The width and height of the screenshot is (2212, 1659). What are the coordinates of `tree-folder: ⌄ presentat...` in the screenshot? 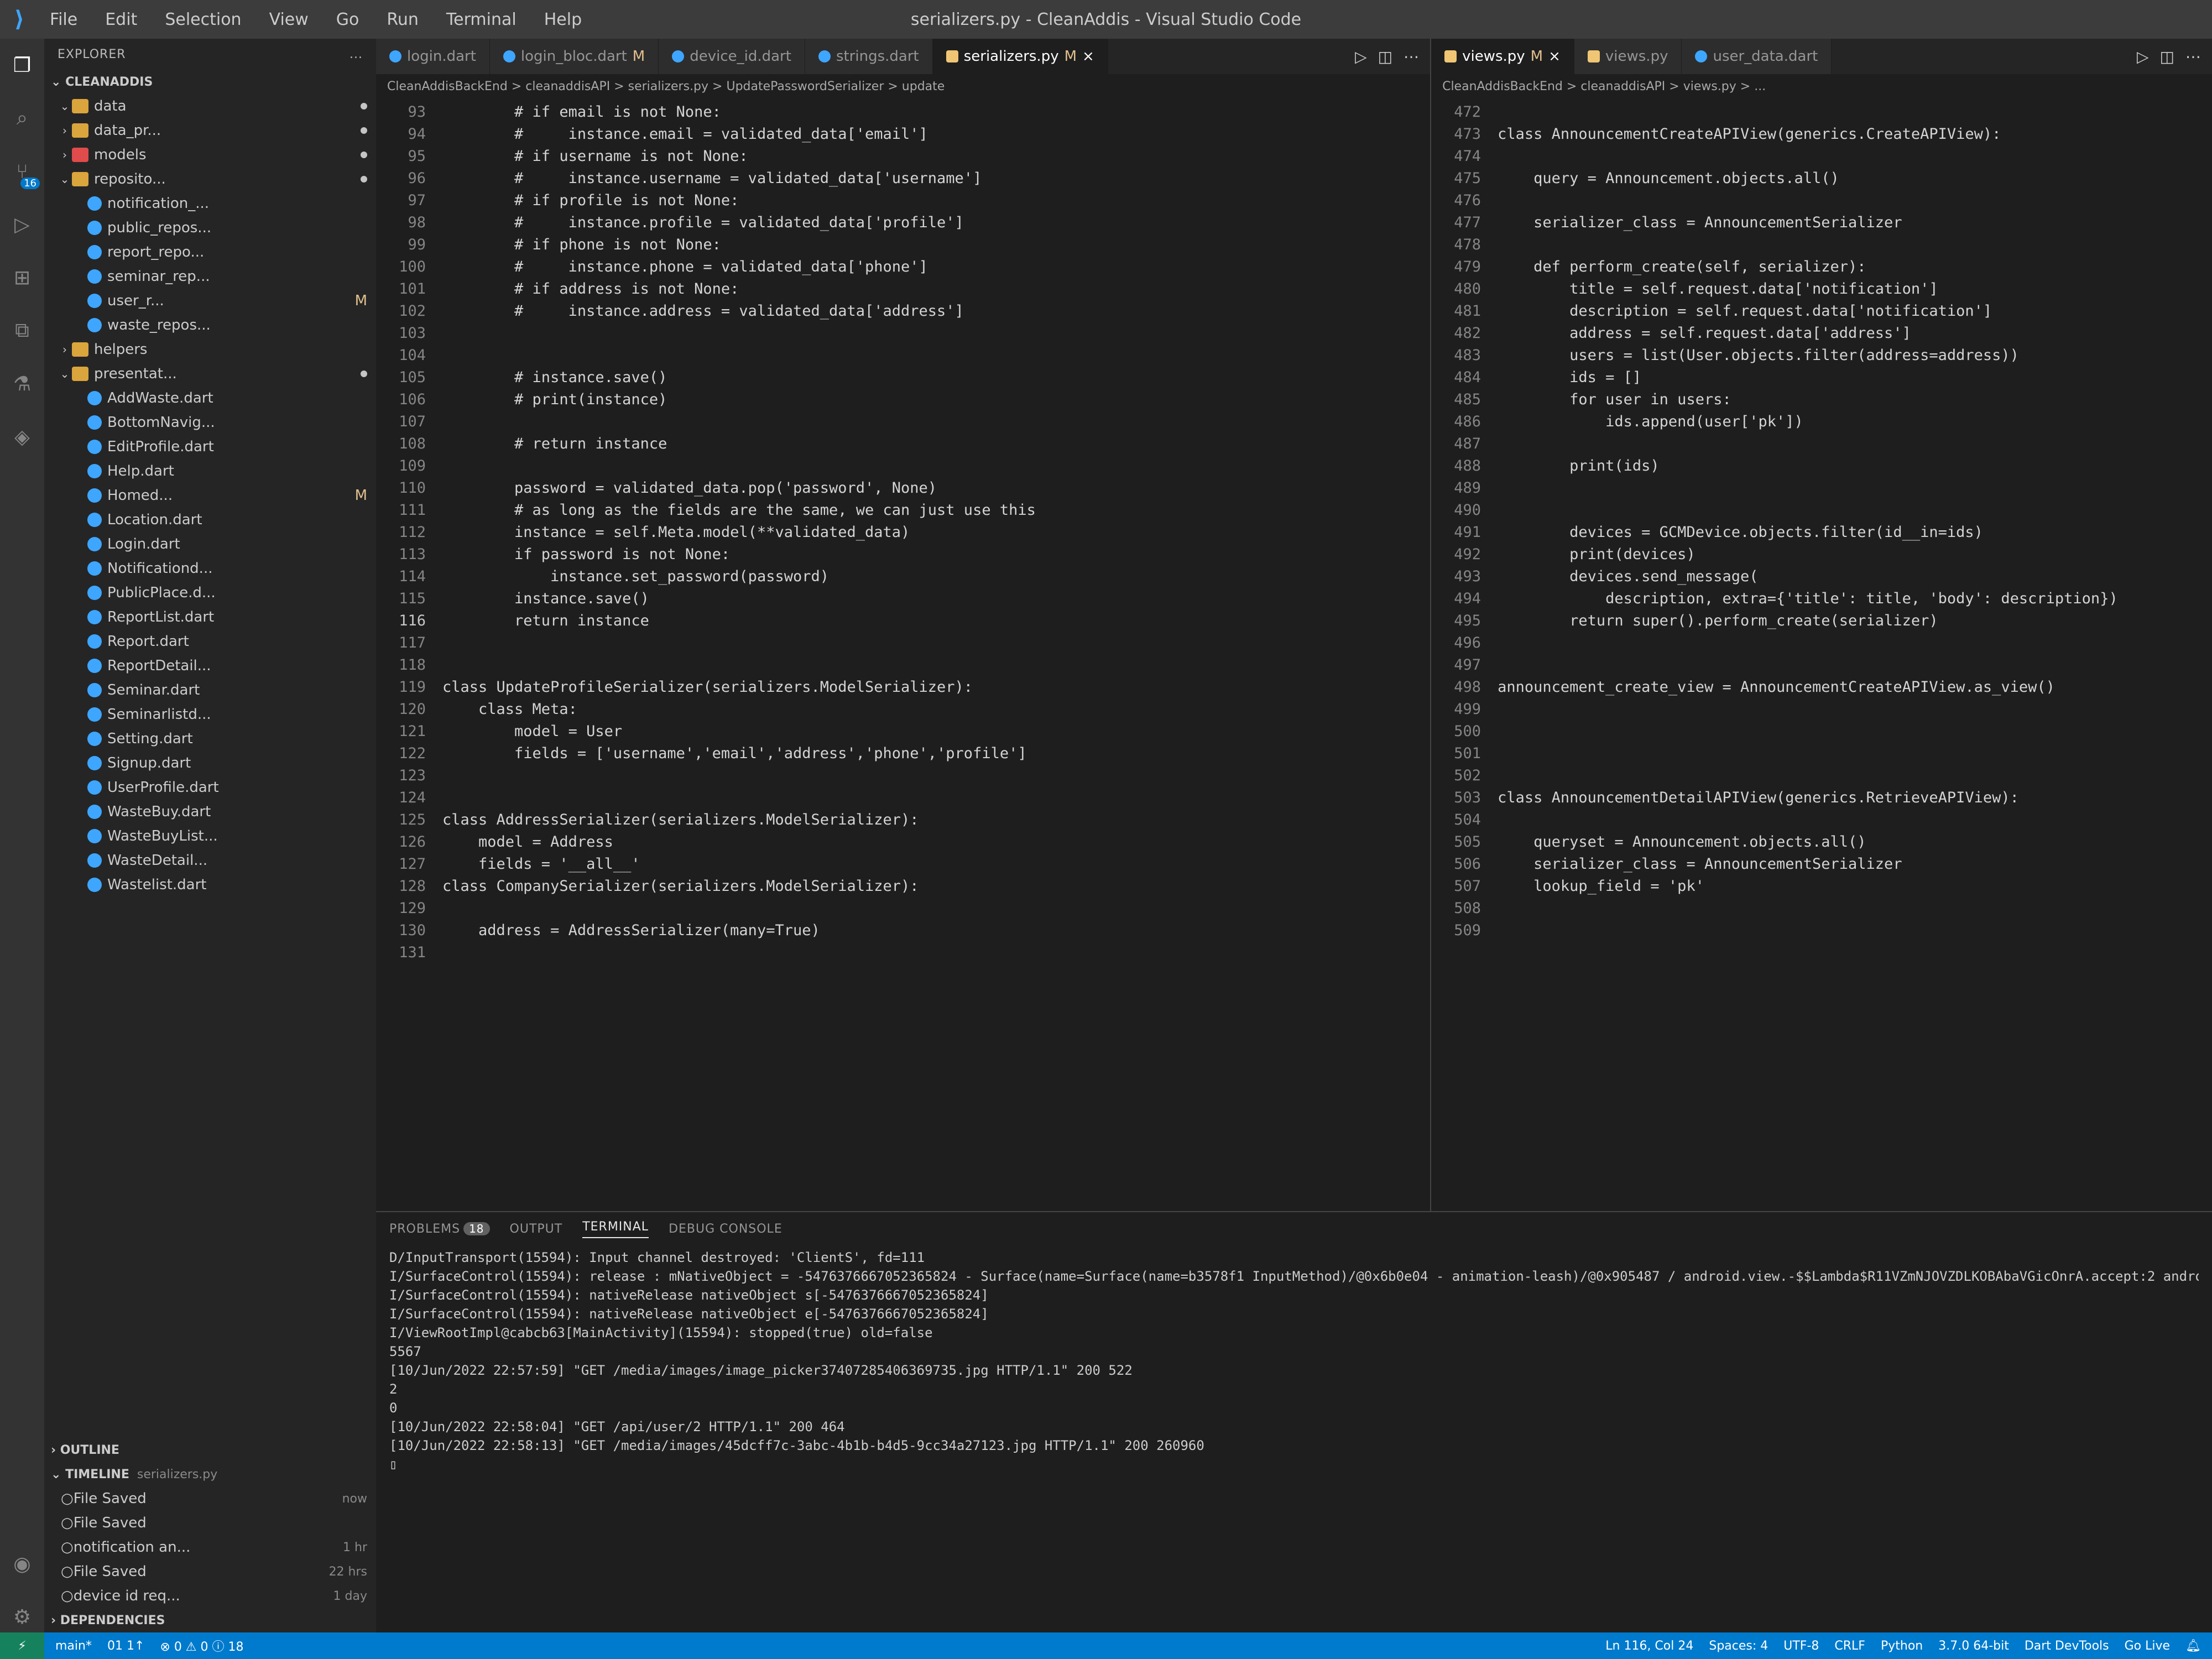 It's located at (210, 374).